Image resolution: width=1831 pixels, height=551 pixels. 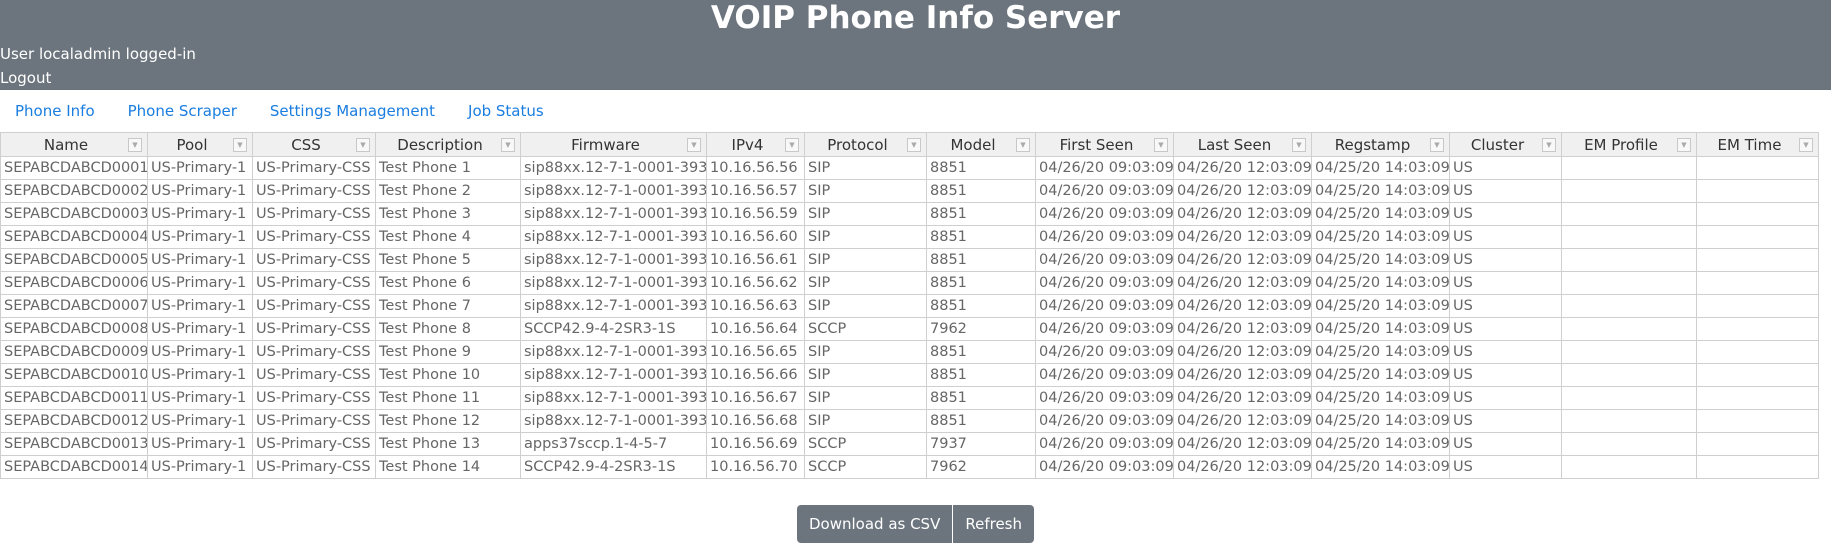 What do you see at coordinates (1104, 144) in the screenshot?
I see `column-header-first-seen: First Seen ▼` at bounding box center [1104, 144].